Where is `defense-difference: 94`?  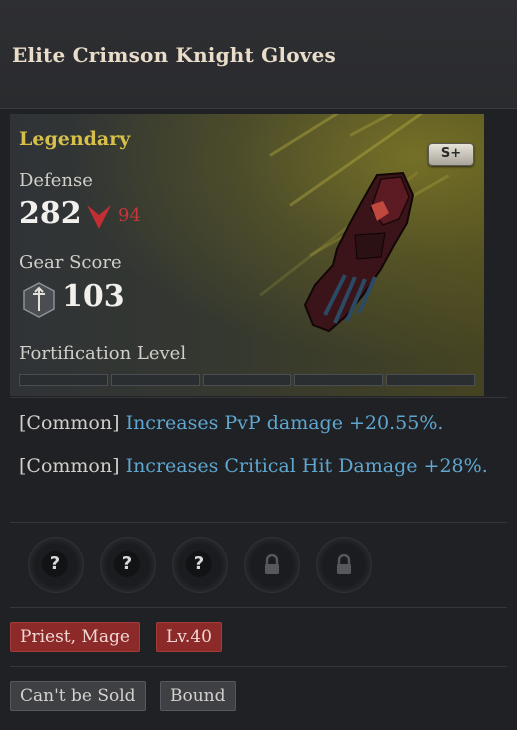
defense-difference: 94 is located at coordinates (129, 215).